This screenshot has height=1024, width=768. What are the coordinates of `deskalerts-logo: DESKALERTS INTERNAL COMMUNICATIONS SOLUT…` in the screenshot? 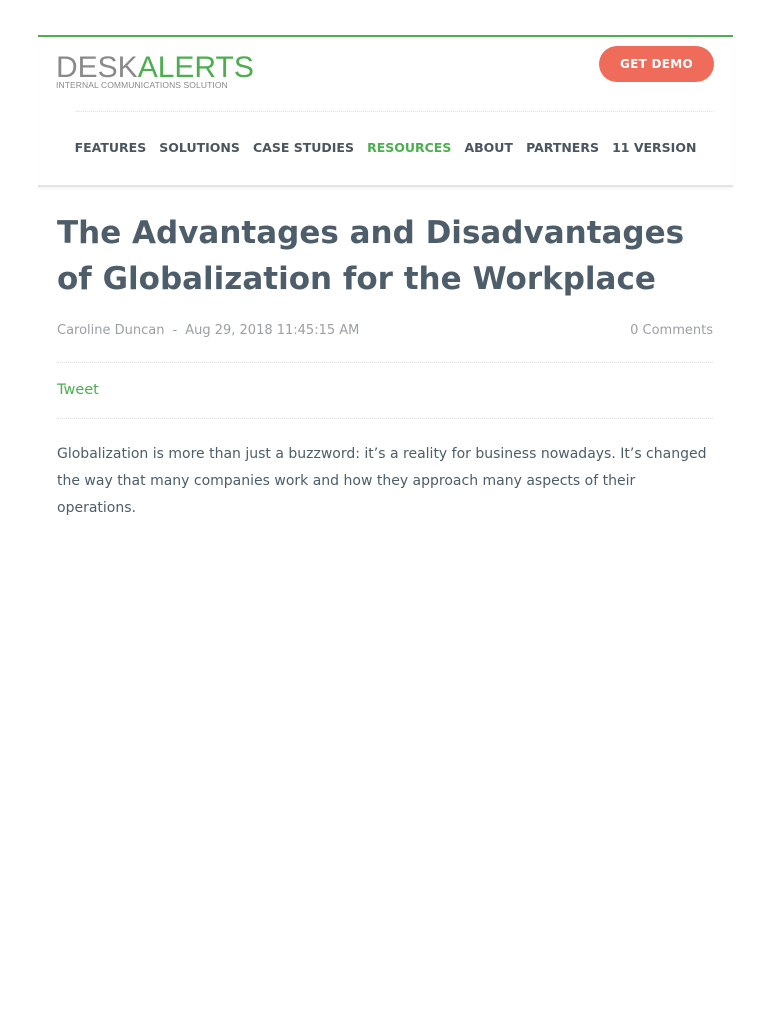 It's located at (161, 72).